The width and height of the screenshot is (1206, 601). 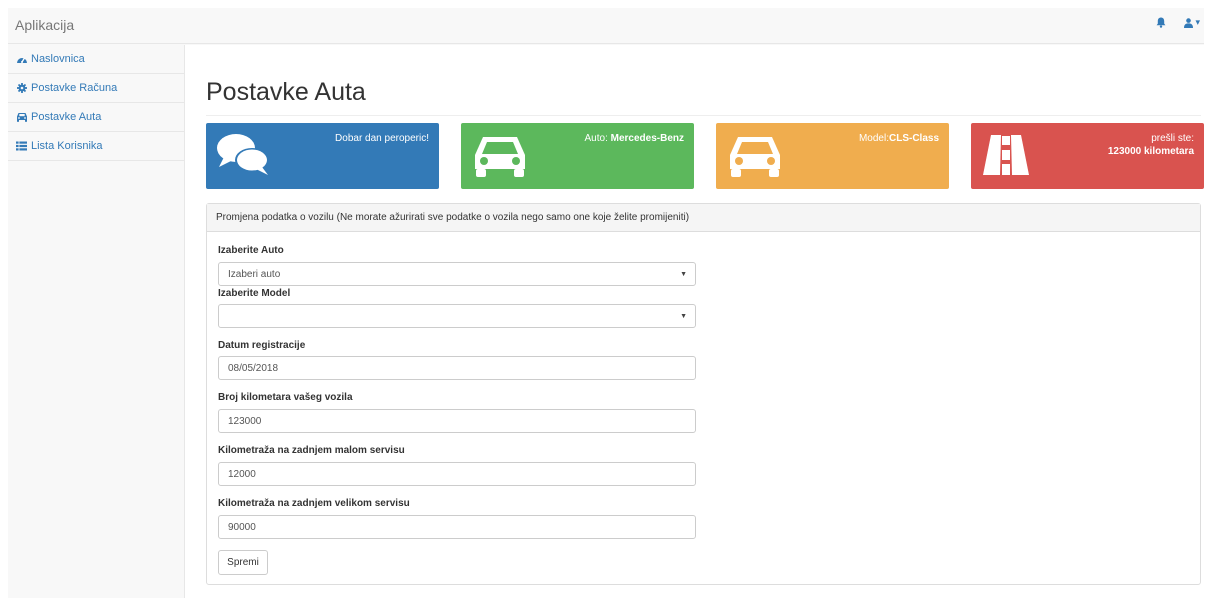 What do you see at coordinates (457, 316) in the screenshot?
I see `model-select: ▼` at bounding box center [457, 316].